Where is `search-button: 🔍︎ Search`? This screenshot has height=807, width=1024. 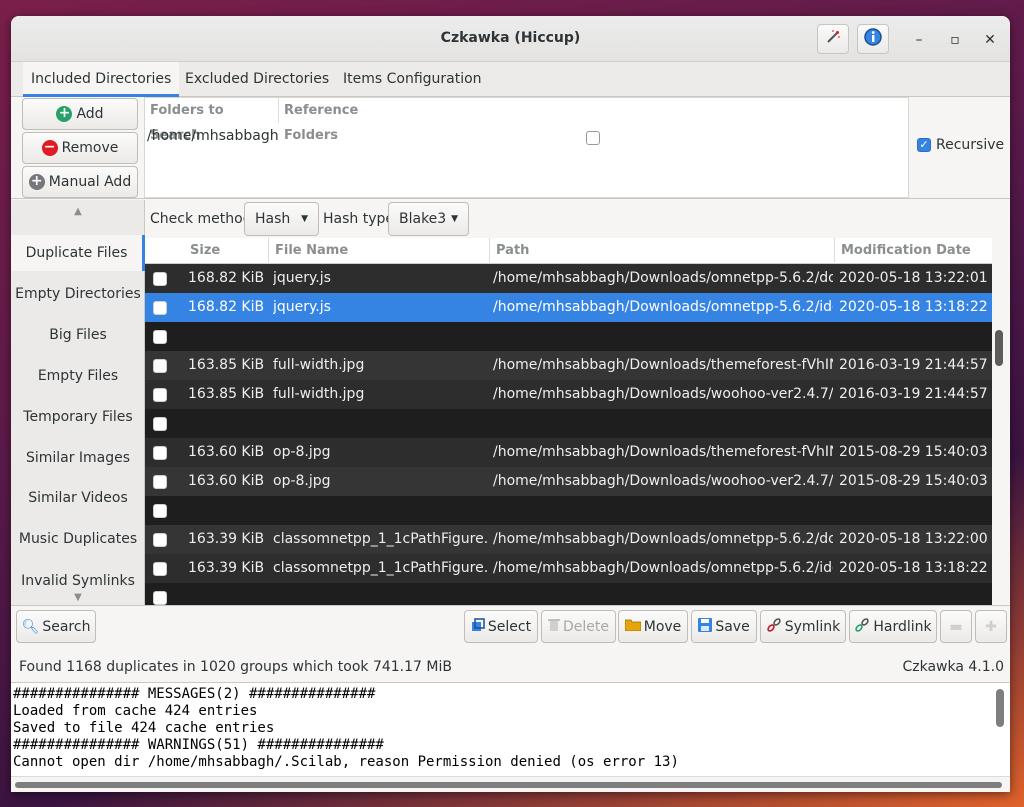 search-button: 🔍︎ Search is located at coordinates (56, 626).